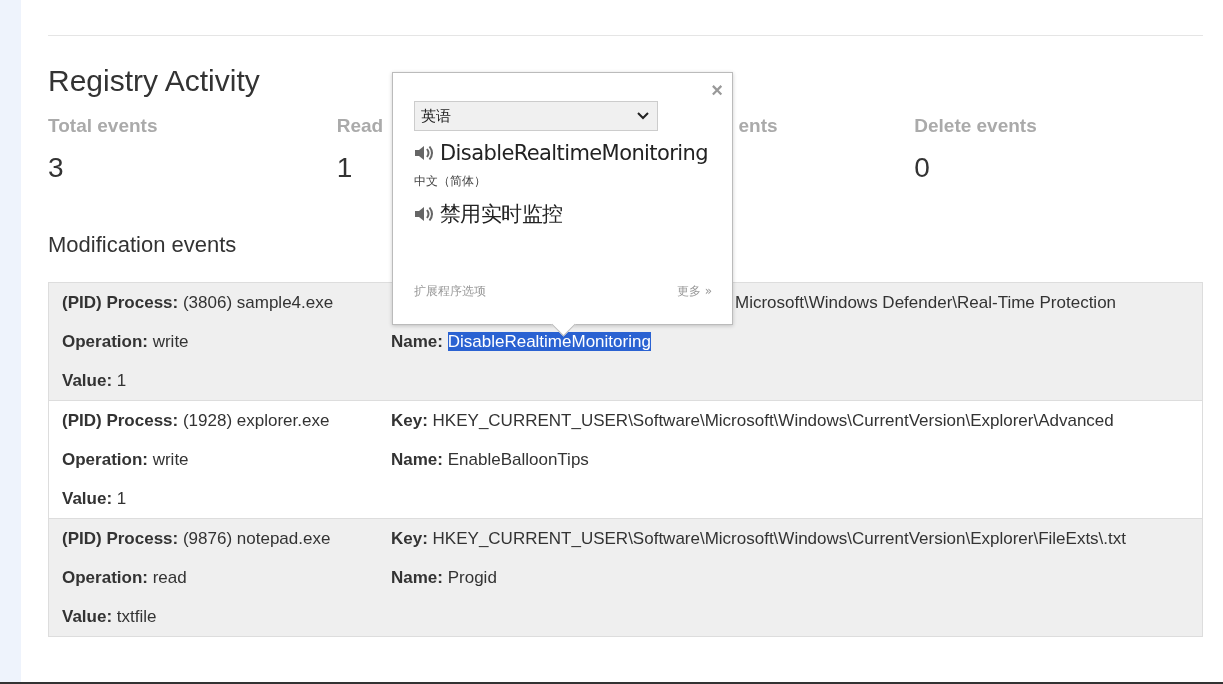 The image size is (1223, 684). I want to click on table-cell-text: Operation: read, so click(124, 578).